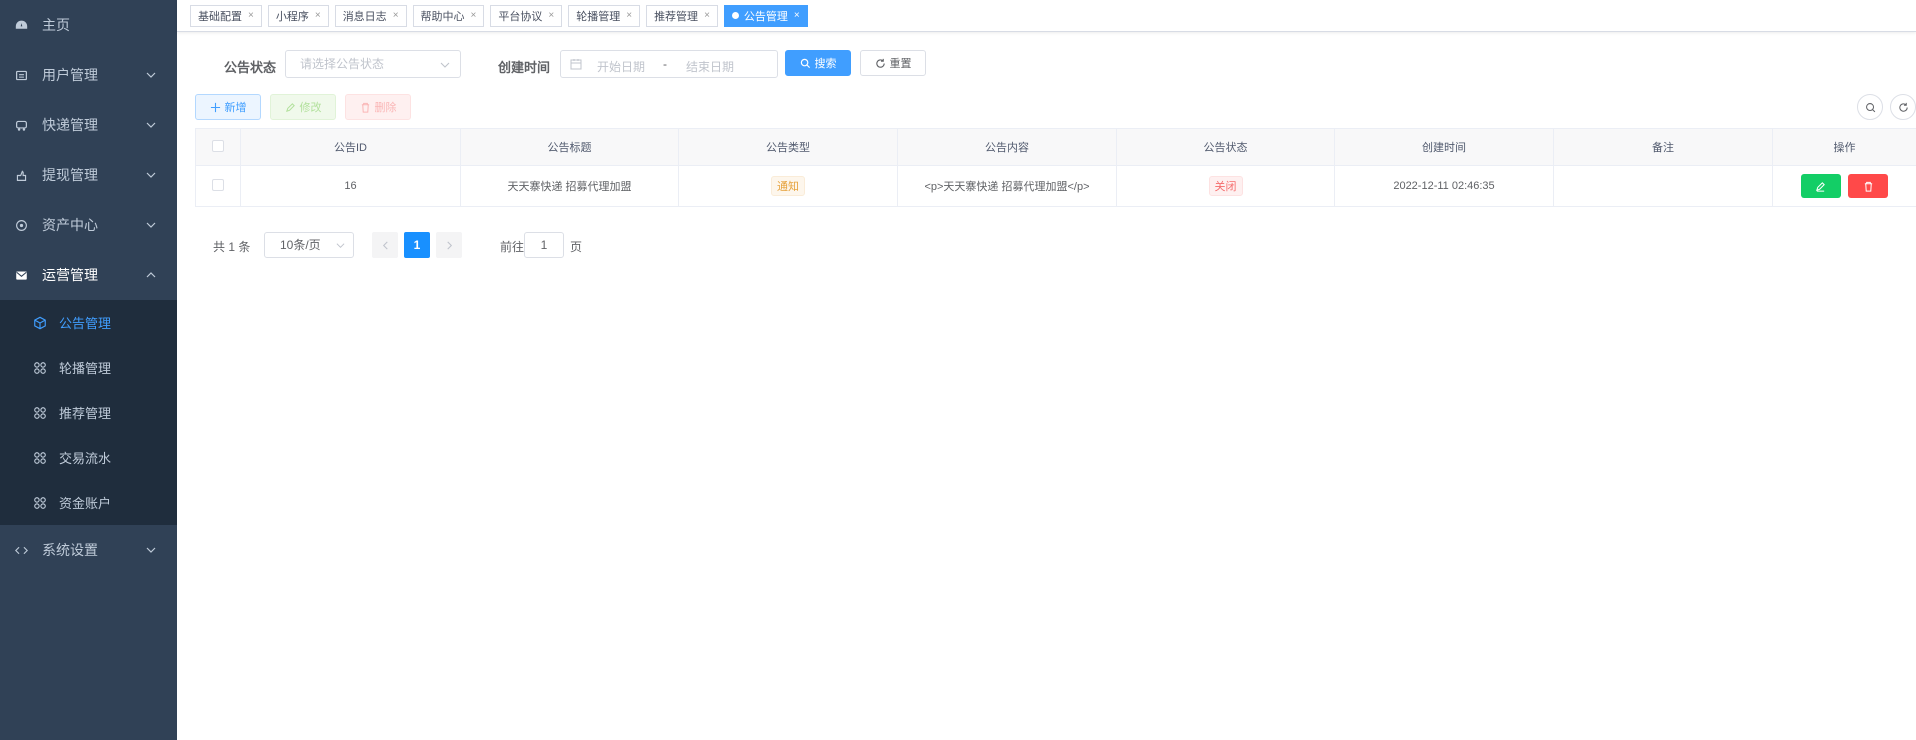 The image size is (1916, 740). I want to click on select-all-checkbox, so click(218, 145).